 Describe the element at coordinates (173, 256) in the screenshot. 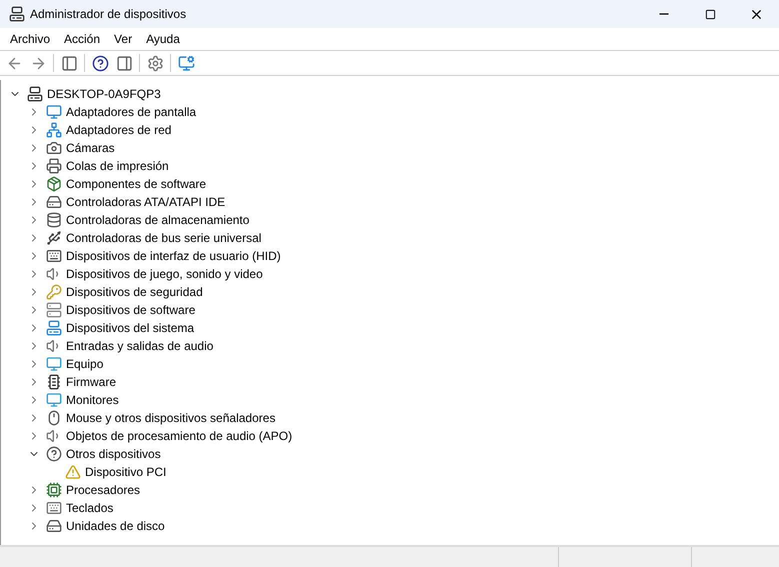

I see `tree-item: Dispositivos de interfaz de usuario (HID)` at that location.